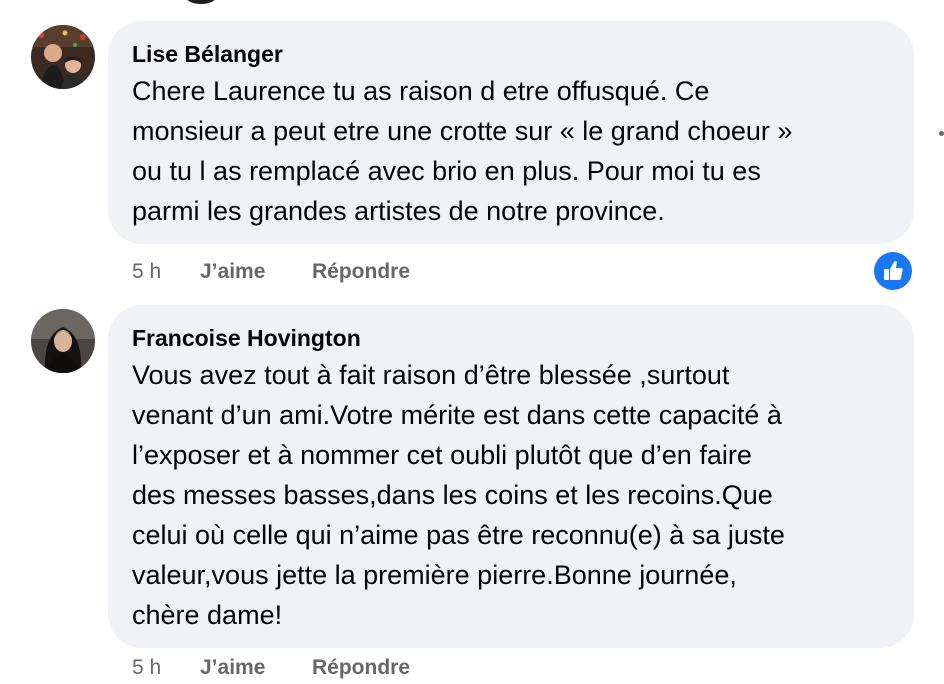 Image resolution: width=944 pixels, height=684 pixels. I want to click on comment-author: Lise Bélanger, so click(512, 54).